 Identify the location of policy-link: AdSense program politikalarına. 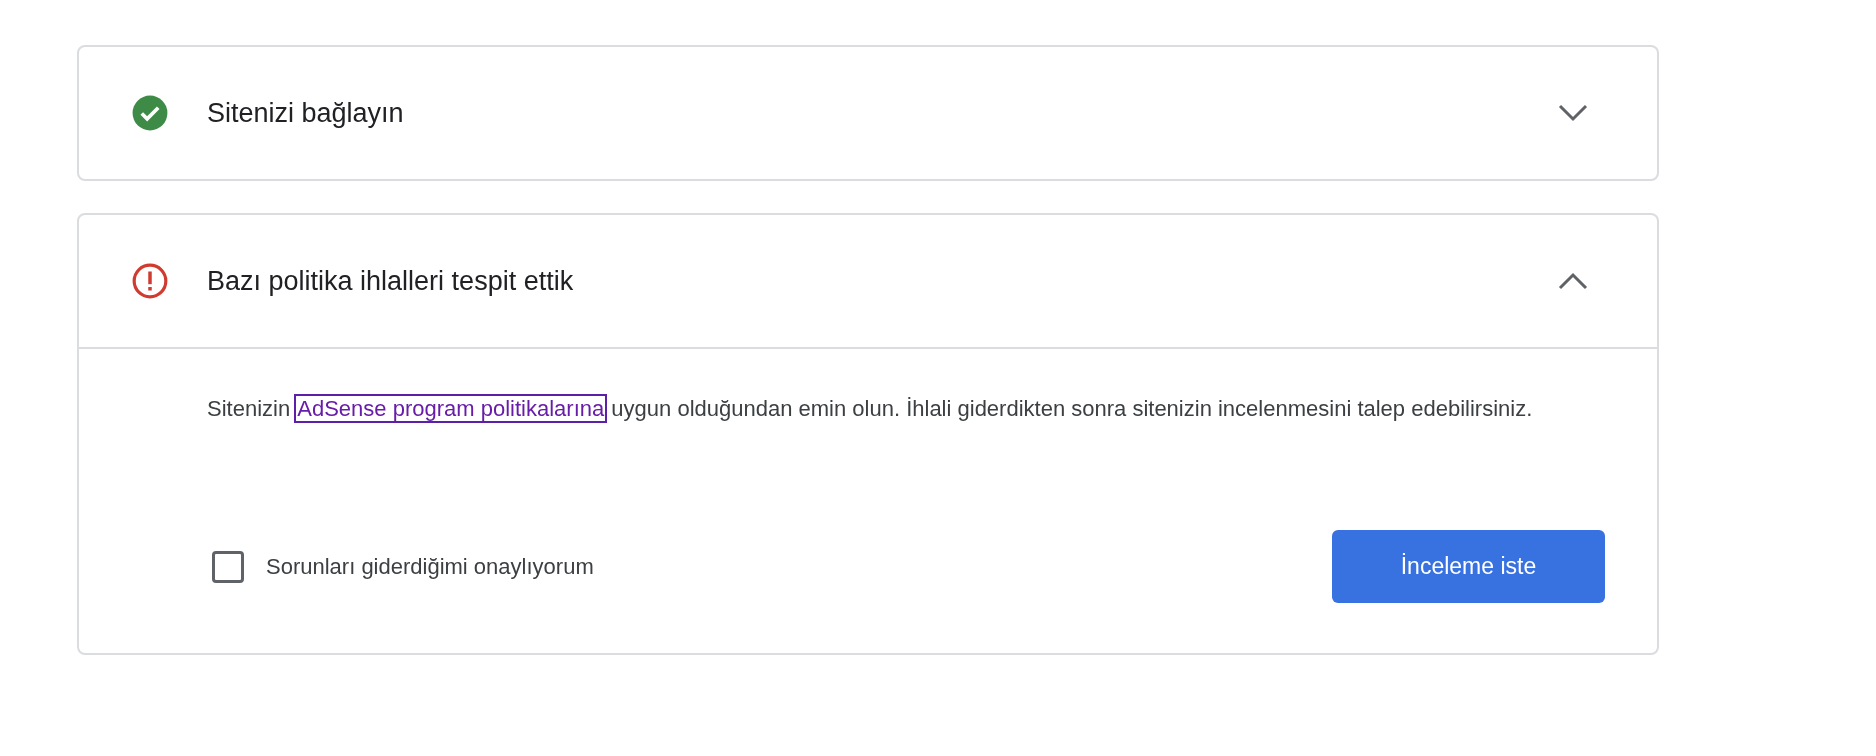
(451, 408).